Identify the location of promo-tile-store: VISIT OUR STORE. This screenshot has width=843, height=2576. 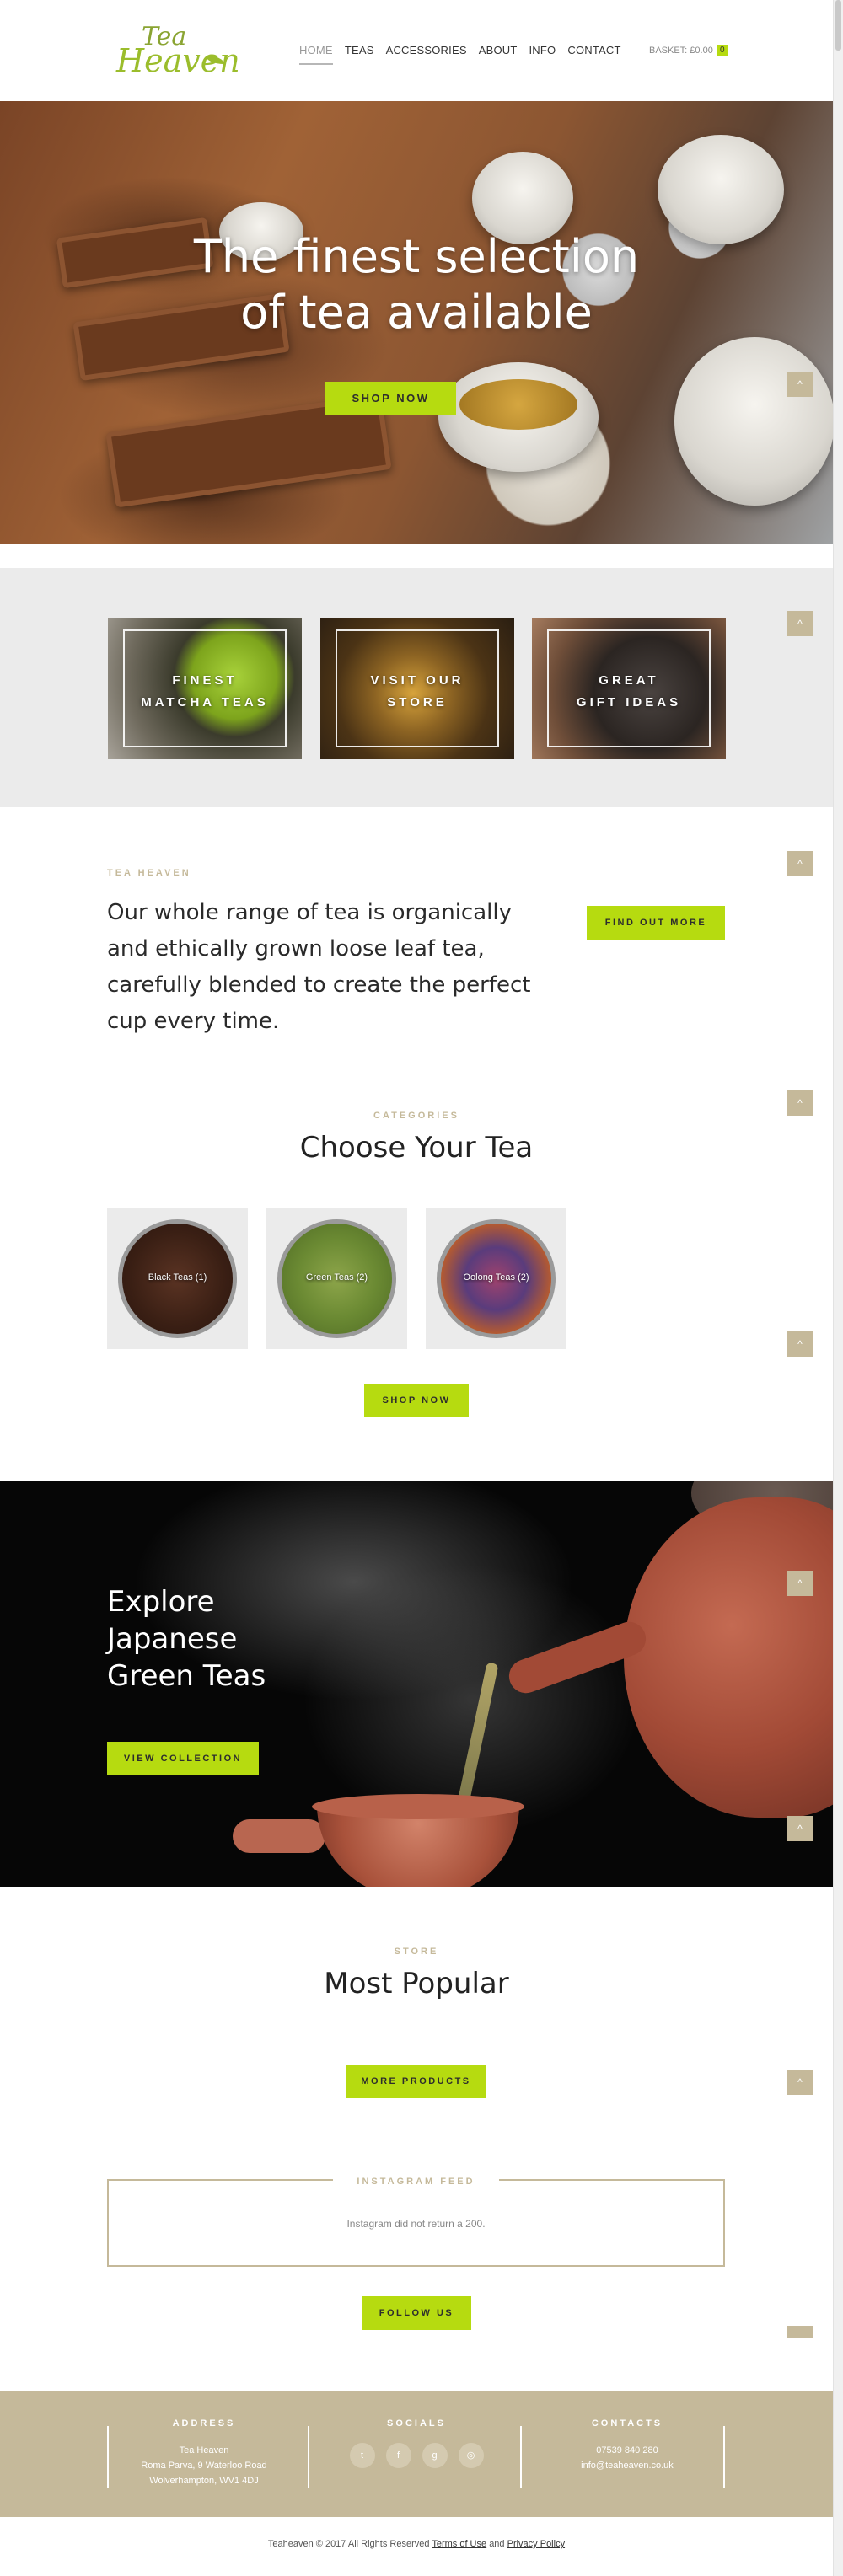
(417, 689).